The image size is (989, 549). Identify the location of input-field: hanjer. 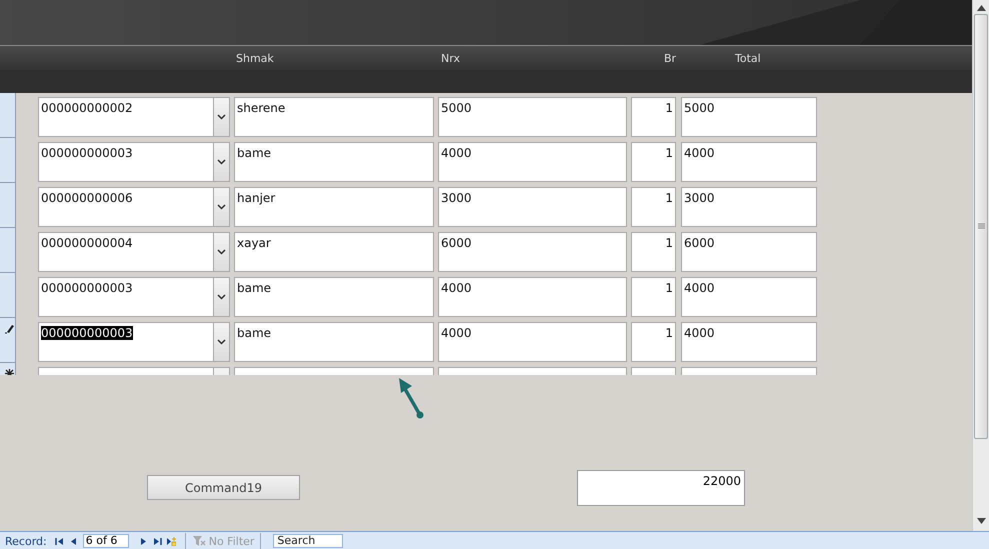
(334, 207).